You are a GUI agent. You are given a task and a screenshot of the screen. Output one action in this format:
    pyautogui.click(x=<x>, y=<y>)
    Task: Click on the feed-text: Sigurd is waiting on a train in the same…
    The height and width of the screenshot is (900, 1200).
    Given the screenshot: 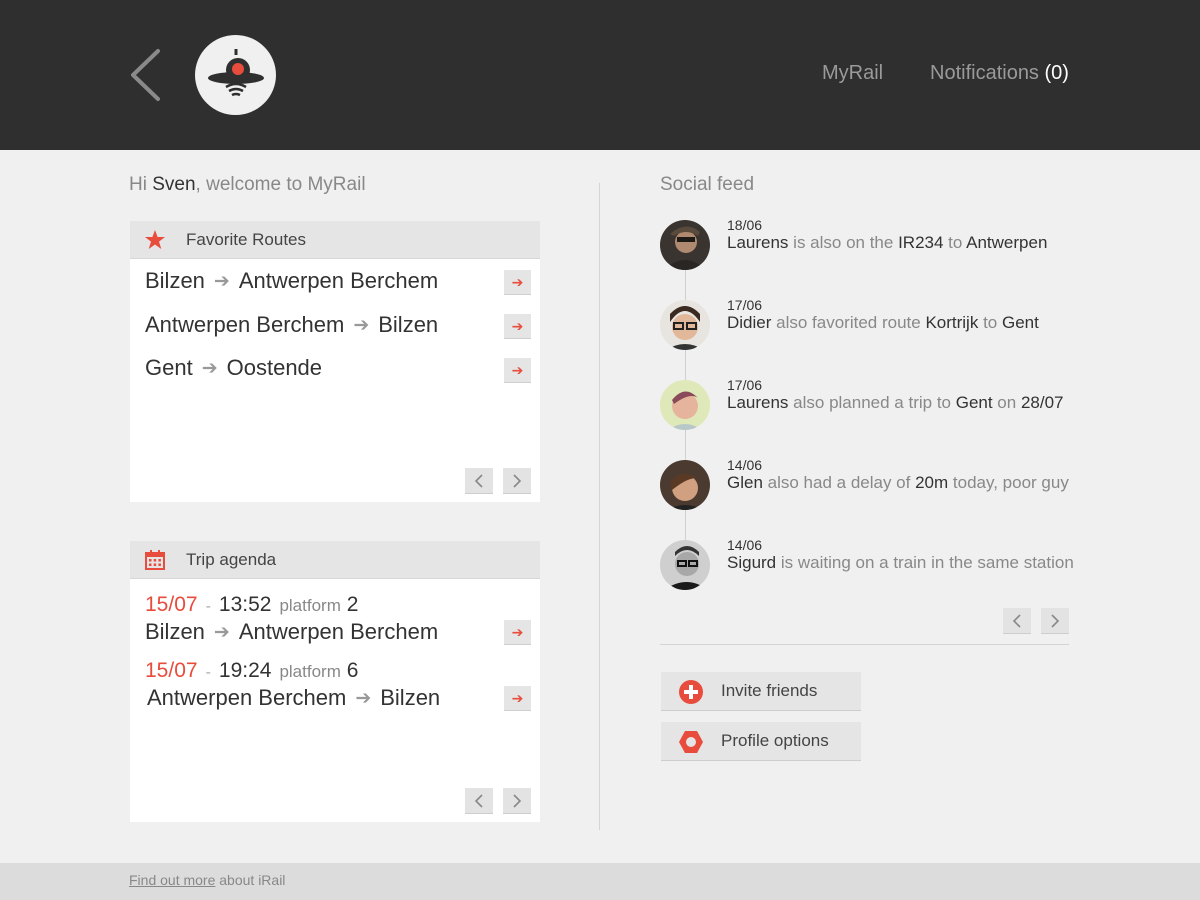 What is the action you would take?
    pyautogui.click(x=900, y=563)
    